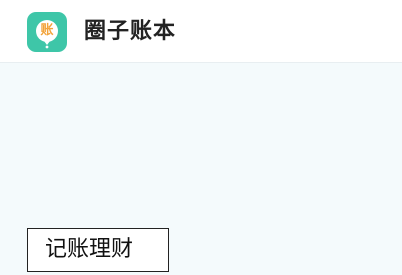 The image size is (402, 275). I want to click on app-title: 圈子账本, so click(130, 31).